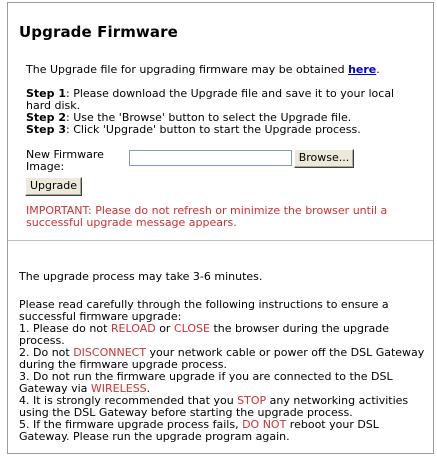 This screenshot has height=458, width=437. Describe the element at coordinates (46, 129) in the screenshot. I see `step-3-label: Step 3` at that location.